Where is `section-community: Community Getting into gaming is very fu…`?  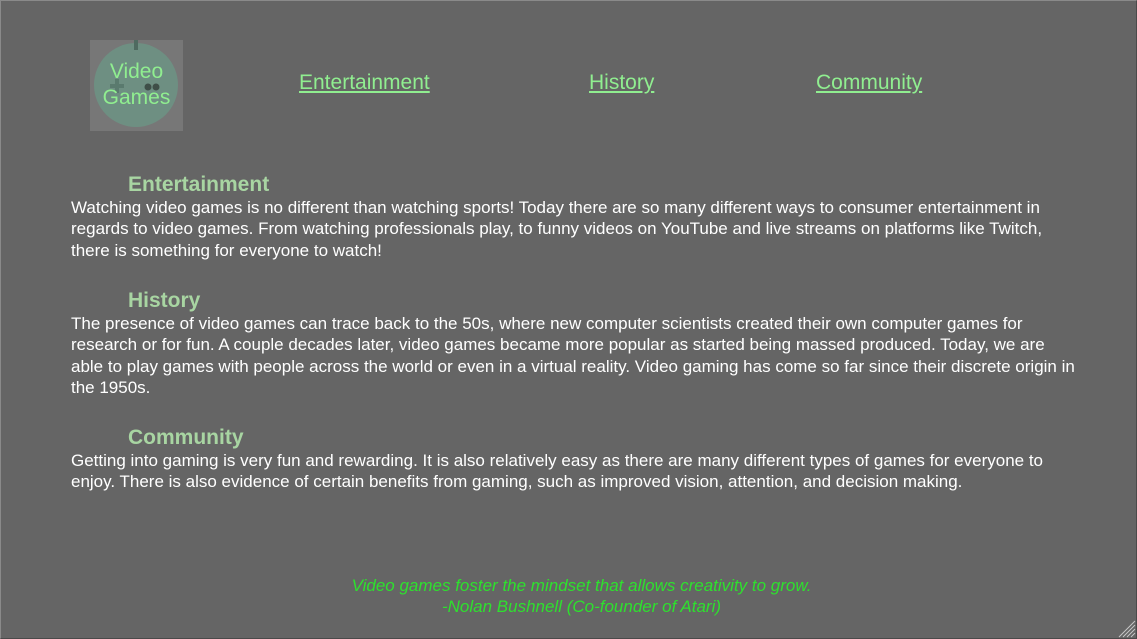 section-community: Community Getting into gaming is very fu… is located at coordinates (576, 459).